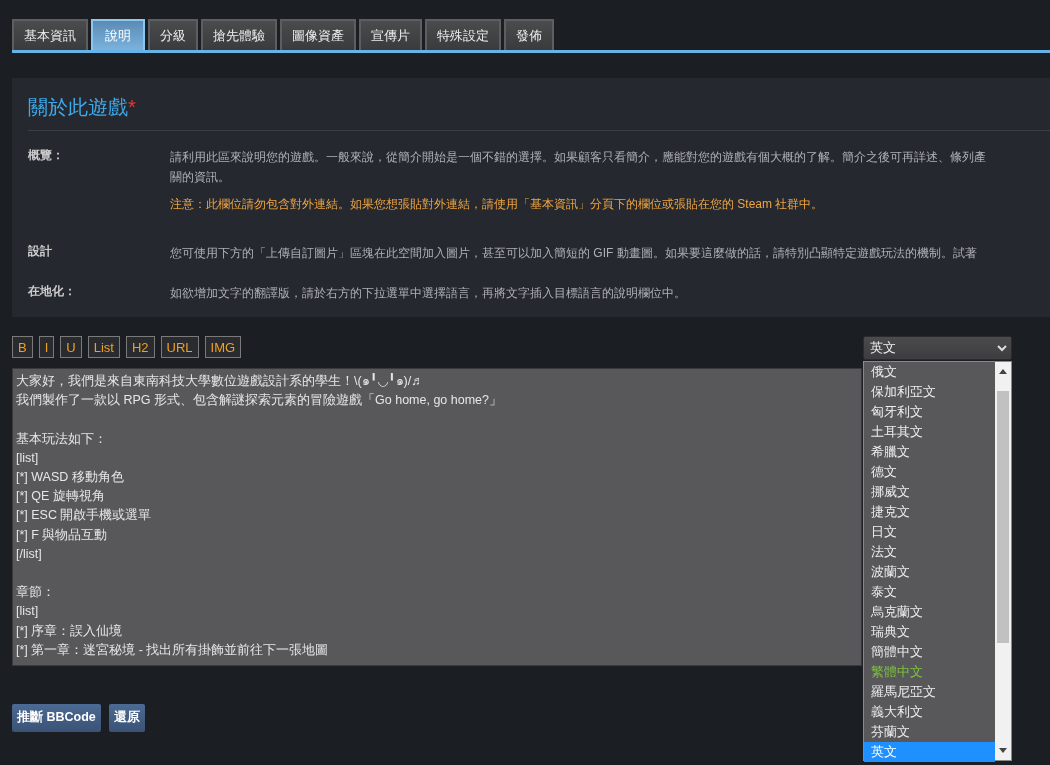 The width and height of the screenshot is (1050, 765). Describe the element at coordinates (71, 347) in the screenshot. I see `format-button: U` at that location.